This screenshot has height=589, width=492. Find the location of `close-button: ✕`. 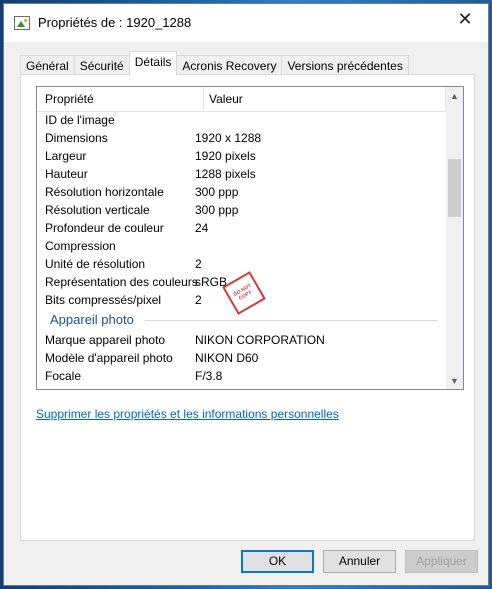

close-button: ✕ is located at coordinates (465, 19).